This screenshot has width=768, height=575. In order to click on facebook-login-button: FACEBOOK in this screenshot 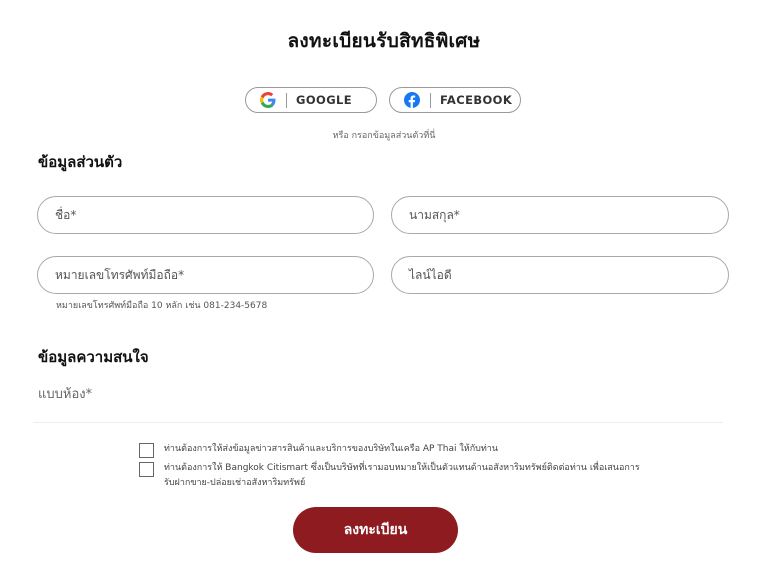, I will do `click(455, 100)`.